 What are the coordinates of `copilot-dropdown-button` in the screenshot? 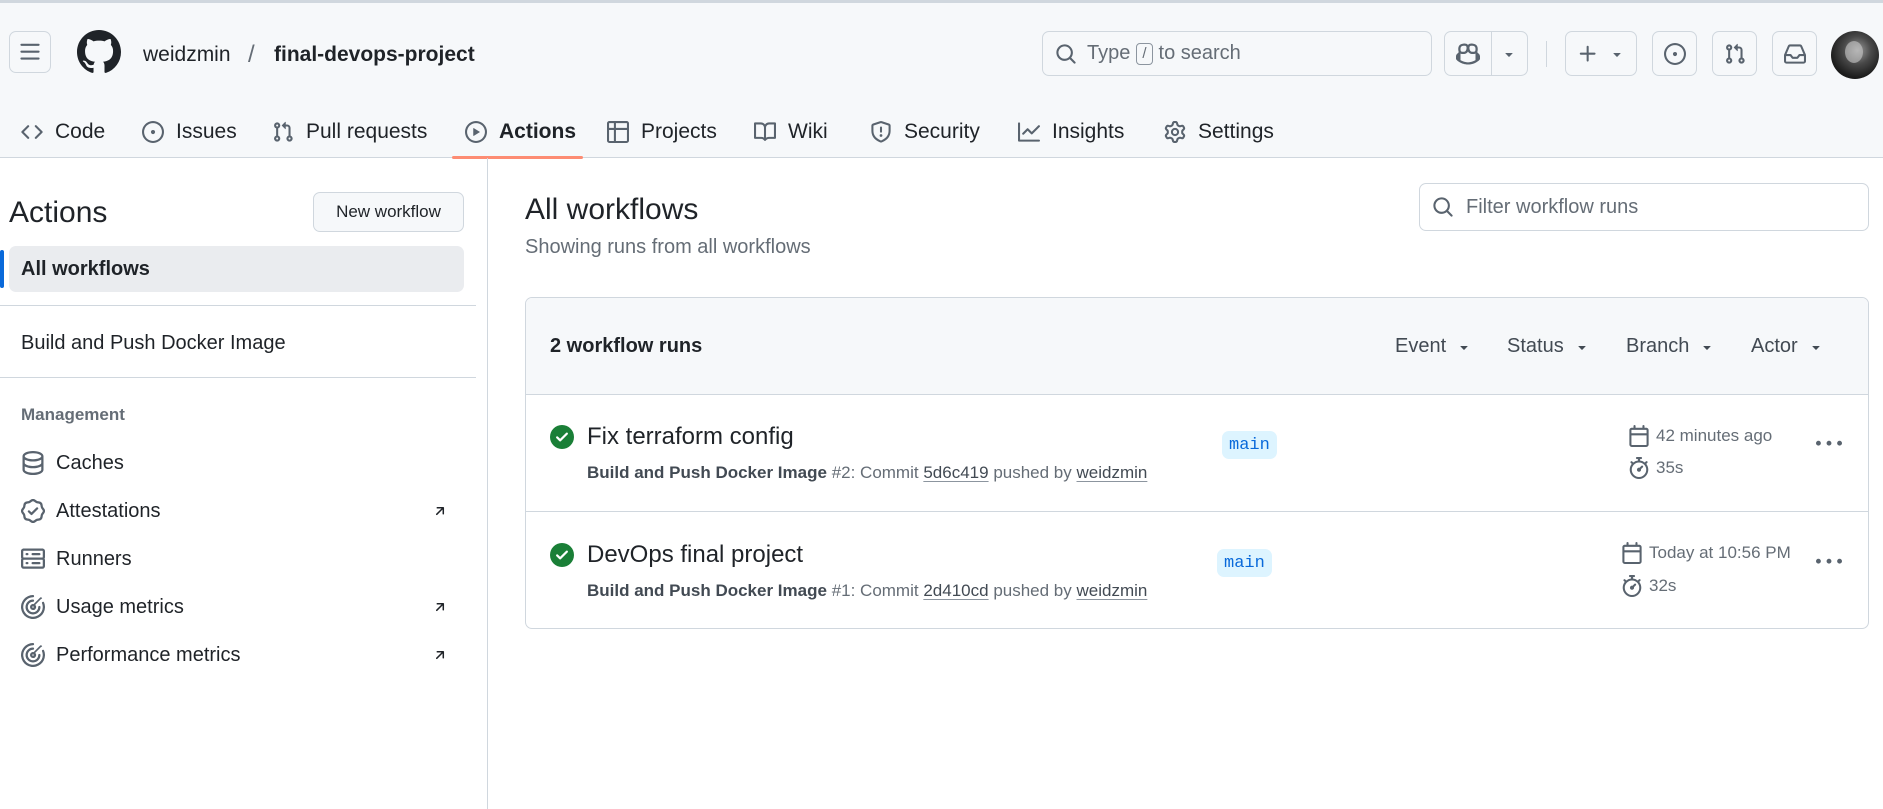 It's located at (1509, 53).